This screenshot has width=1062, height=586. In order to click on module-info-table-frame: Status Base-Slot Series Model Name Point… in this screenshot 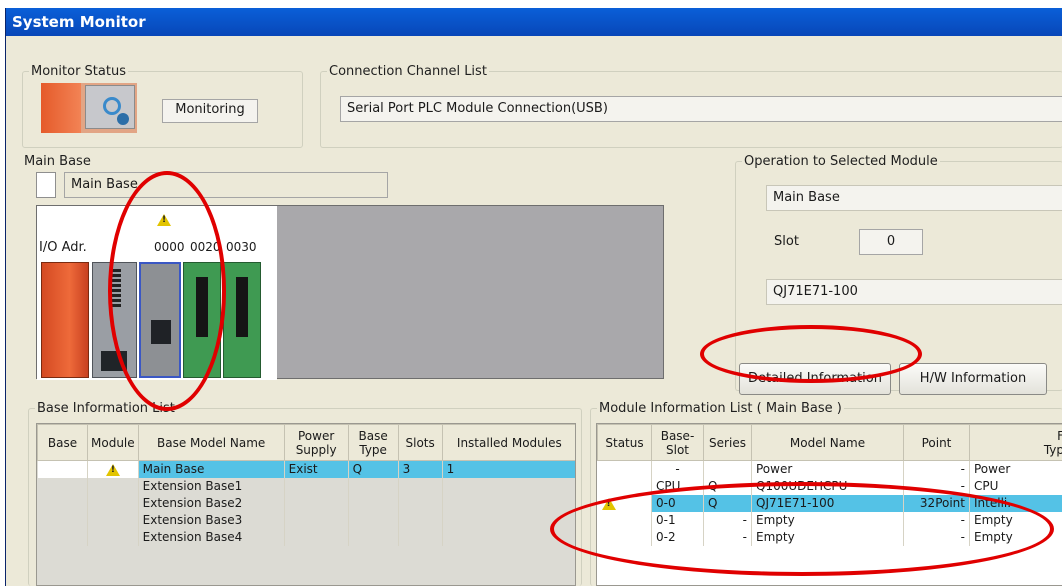, I will do `click(829, 504)`.